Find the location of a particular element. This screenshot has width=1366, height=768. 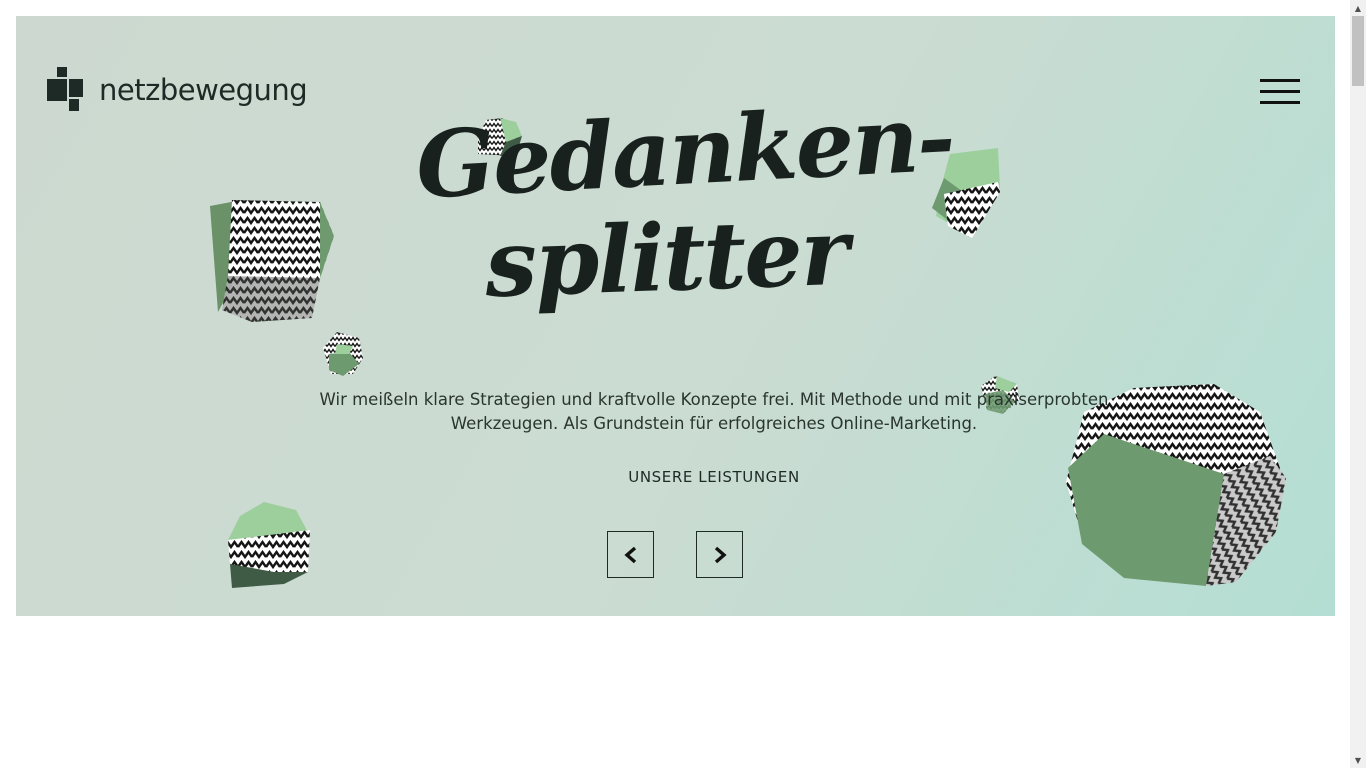

hero-headline: Gedanken- splitter is located at coordinates (685, 201).